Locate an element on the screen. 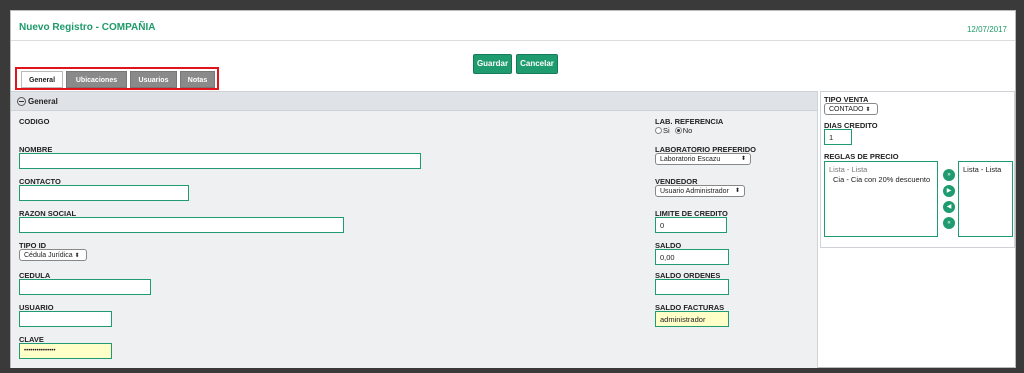  tab-notas: Notas is located at coordinates (197, 79).